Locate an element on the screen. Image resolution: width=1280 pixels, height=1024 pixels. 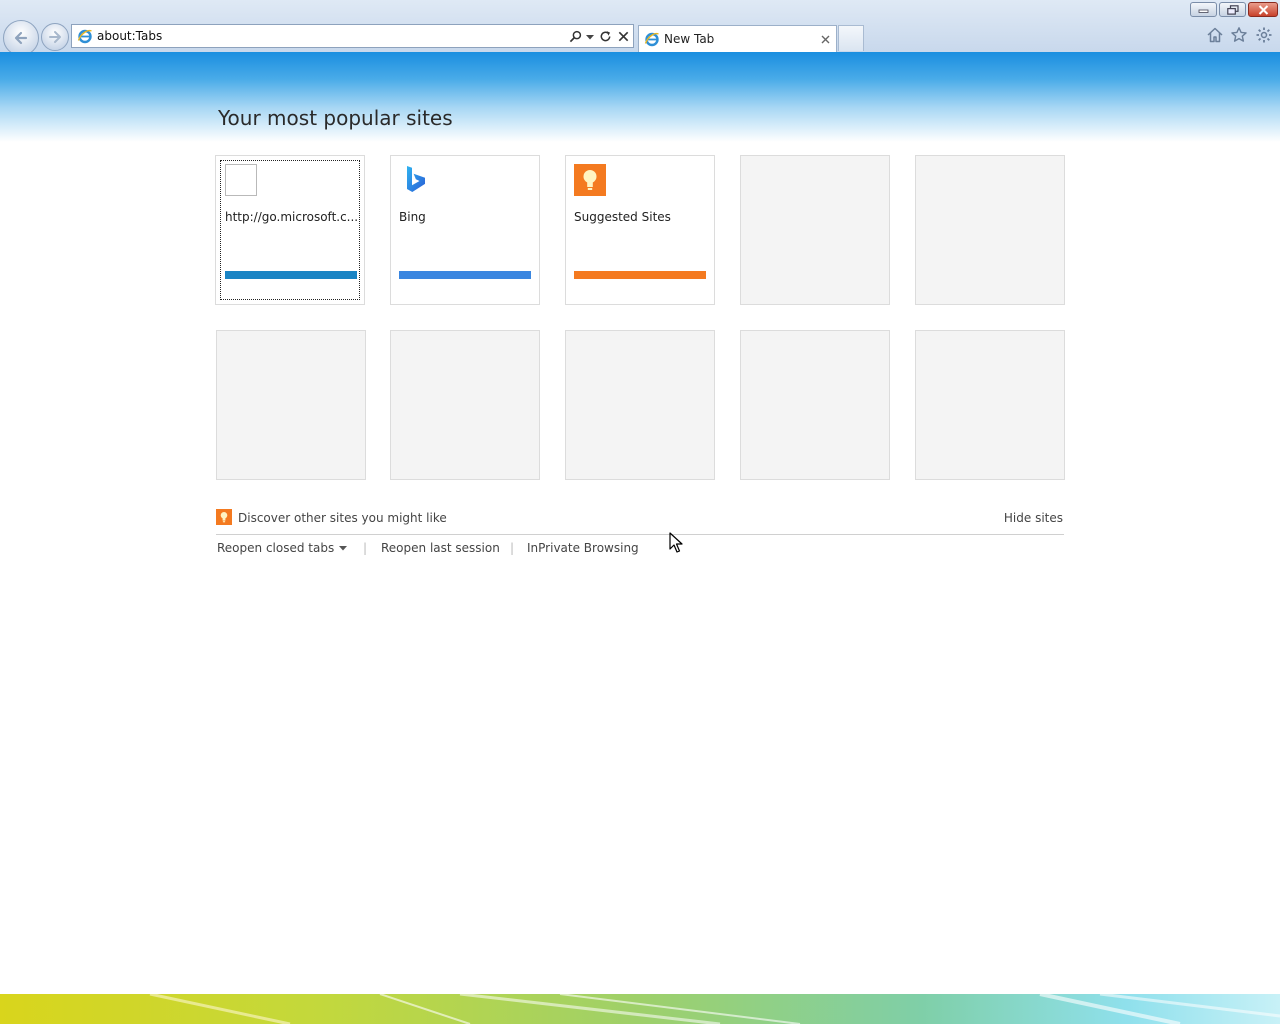
bing-icon is located at coordinates (416, 179).